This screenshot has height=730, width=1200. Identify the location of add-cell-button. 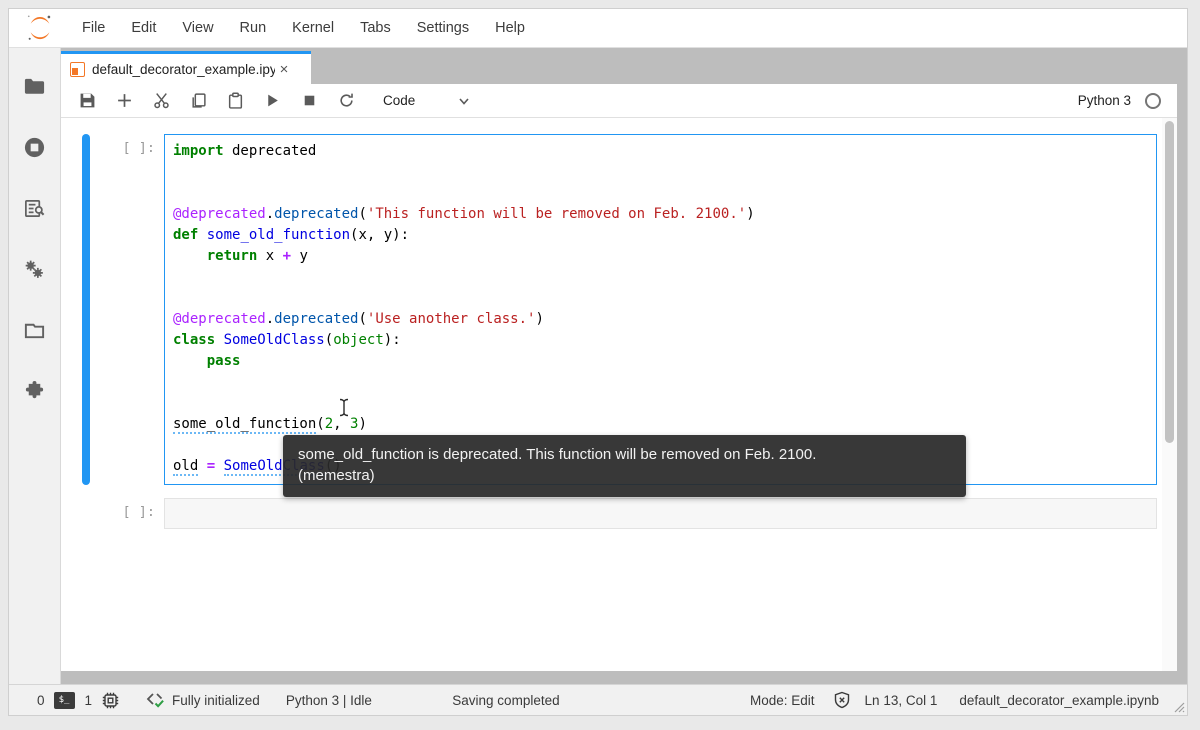
(124, 100).